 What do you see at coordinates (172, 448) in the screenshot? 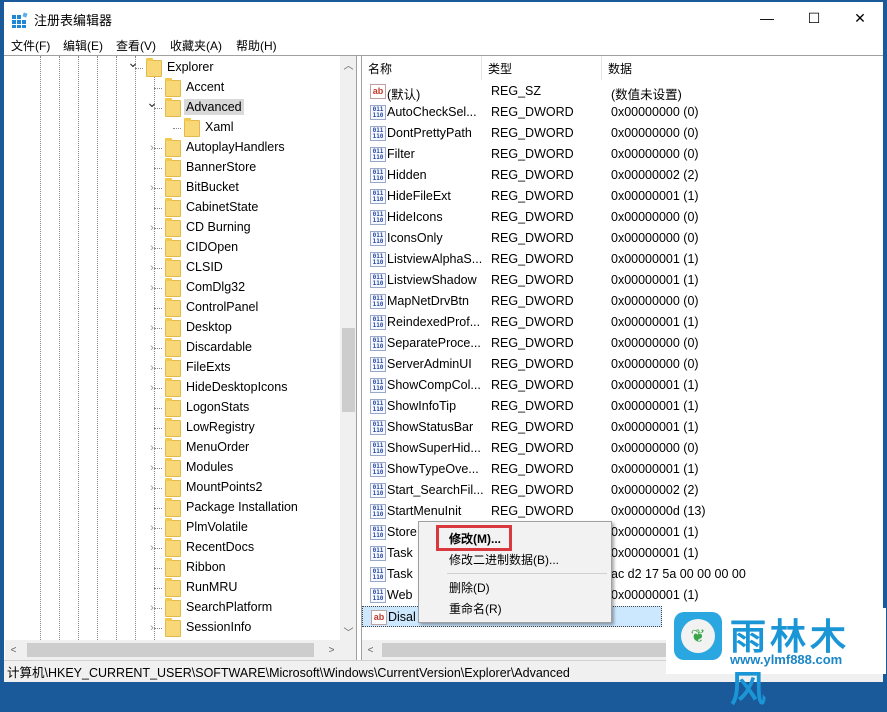
I see `tree-item: › MenuOrder` at bounding box center [172, 448].